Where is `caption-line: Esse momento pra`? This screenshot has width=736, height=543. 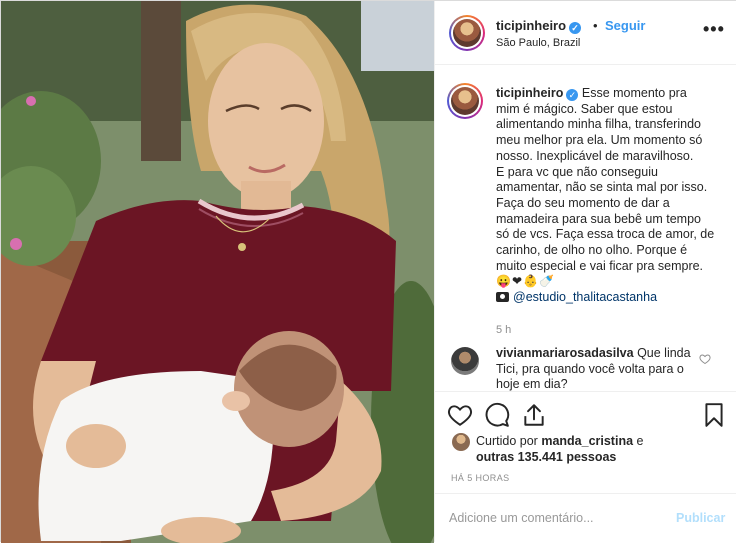
caption-line: Esse momento pra is located at coordinates (634, 93).